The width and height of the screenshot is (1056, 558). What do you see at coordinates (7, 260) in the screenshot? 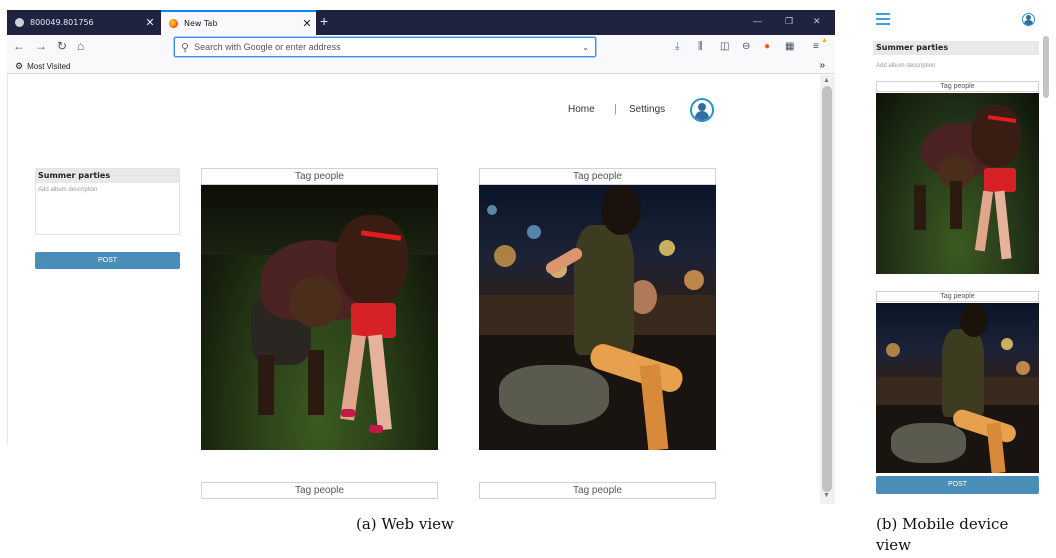
I see `divider` at bounding box center [7, 260].